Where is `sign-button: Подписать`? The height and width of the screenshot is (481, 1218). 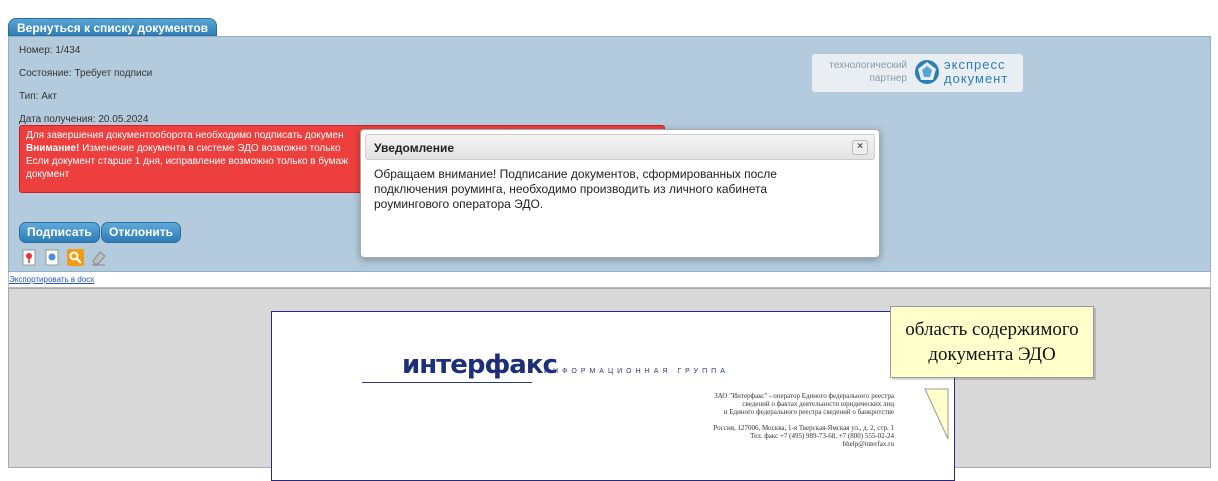 sign-button: Подписать is located at coordinates (59, 232).